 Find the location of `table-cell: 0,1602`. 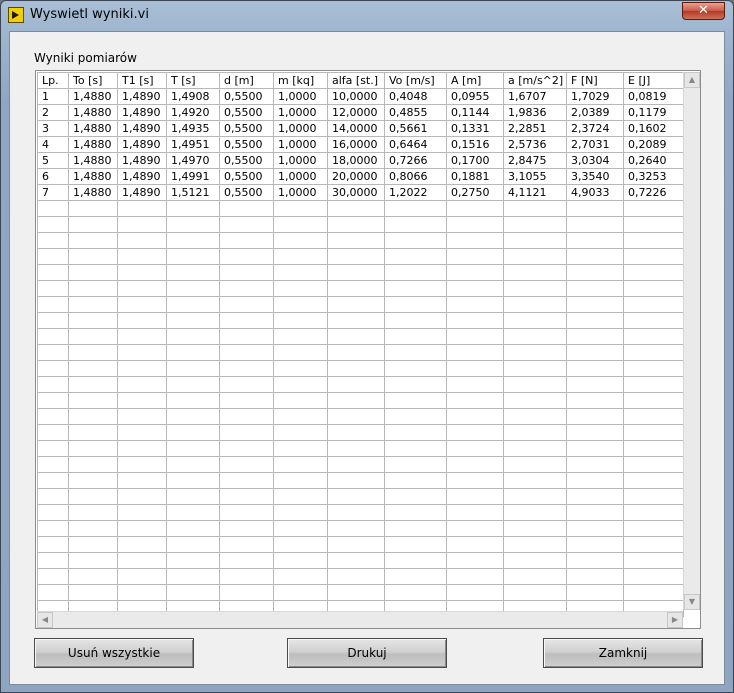

table-cell: 0,1602 is located at coordinates (653, 128).